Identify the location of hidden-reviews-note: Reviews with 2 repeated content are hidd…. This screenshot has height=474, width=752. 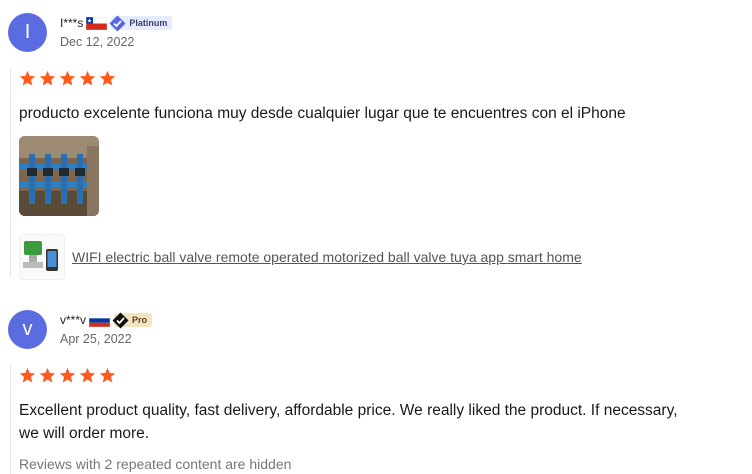
(155, 464).